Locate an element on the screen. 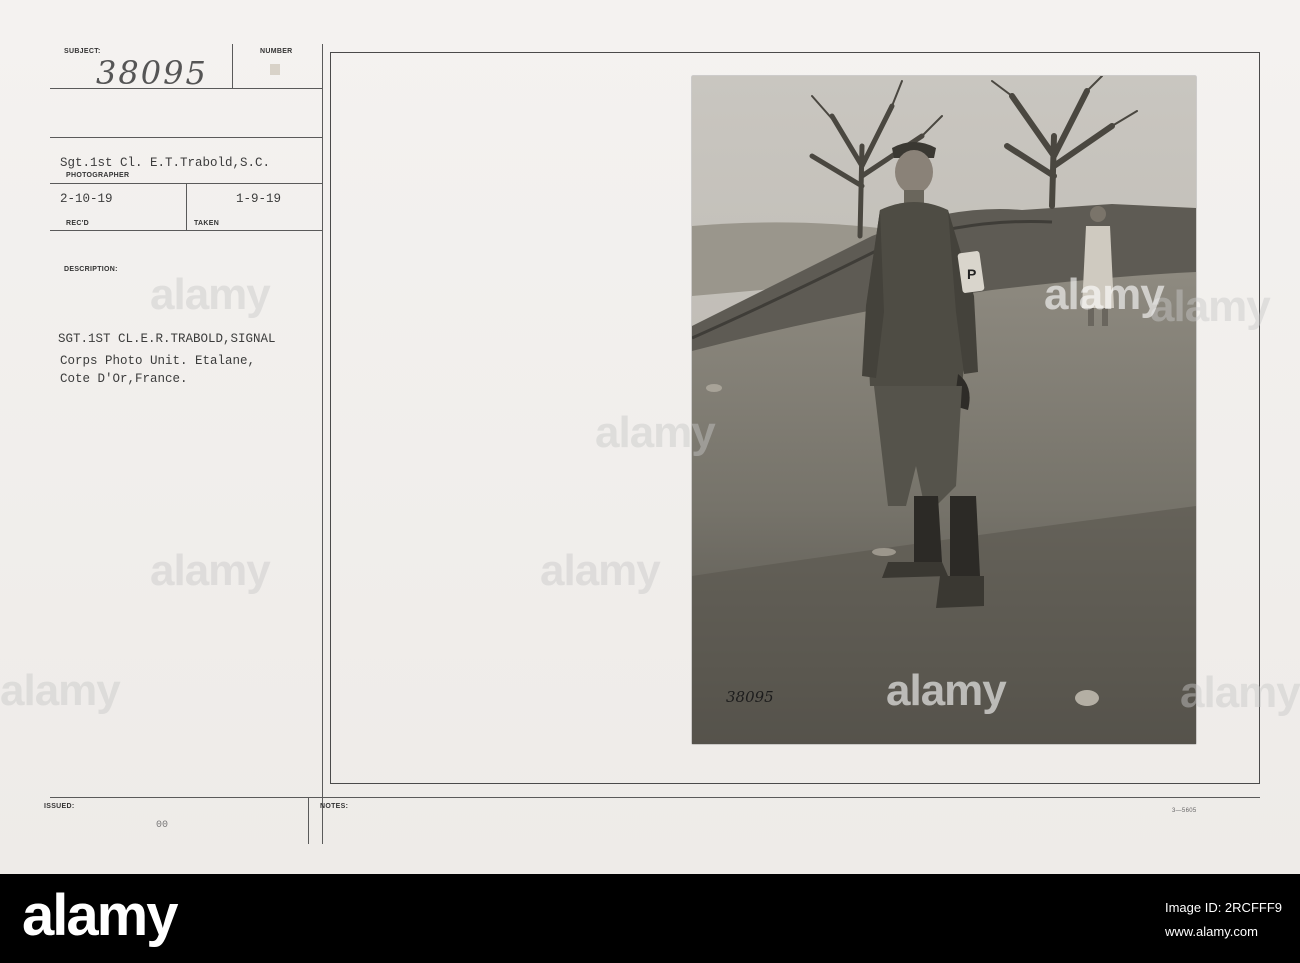 The width and height of the screenshot is (1300, 963). watermark-1: alamy is located at coordinates (210, 294).